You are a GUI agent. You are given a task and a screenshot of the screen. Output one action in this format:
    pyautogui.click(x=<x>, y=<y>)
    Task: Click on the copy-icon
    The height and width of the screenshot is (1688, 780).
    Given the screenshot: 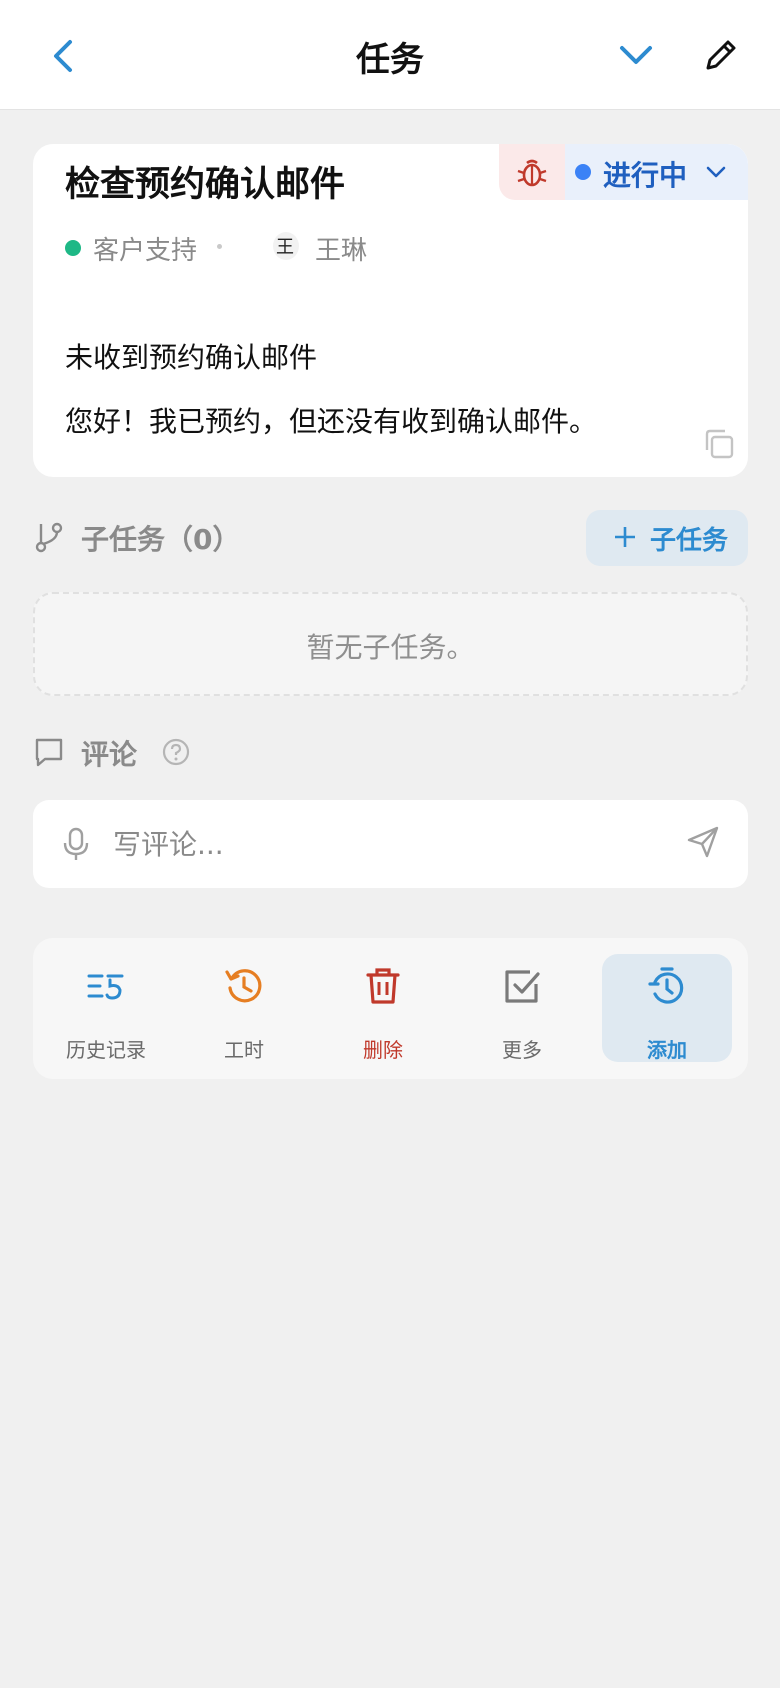 What is the action you would take?
    pyautogui.click(x=719, y=444)
    